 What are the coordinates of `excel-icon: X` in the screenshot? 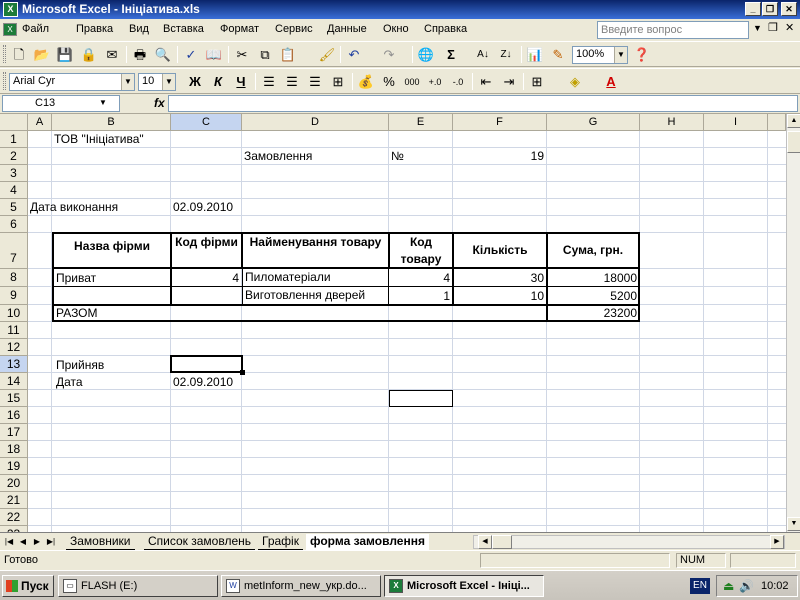 It's located at (10, 9).